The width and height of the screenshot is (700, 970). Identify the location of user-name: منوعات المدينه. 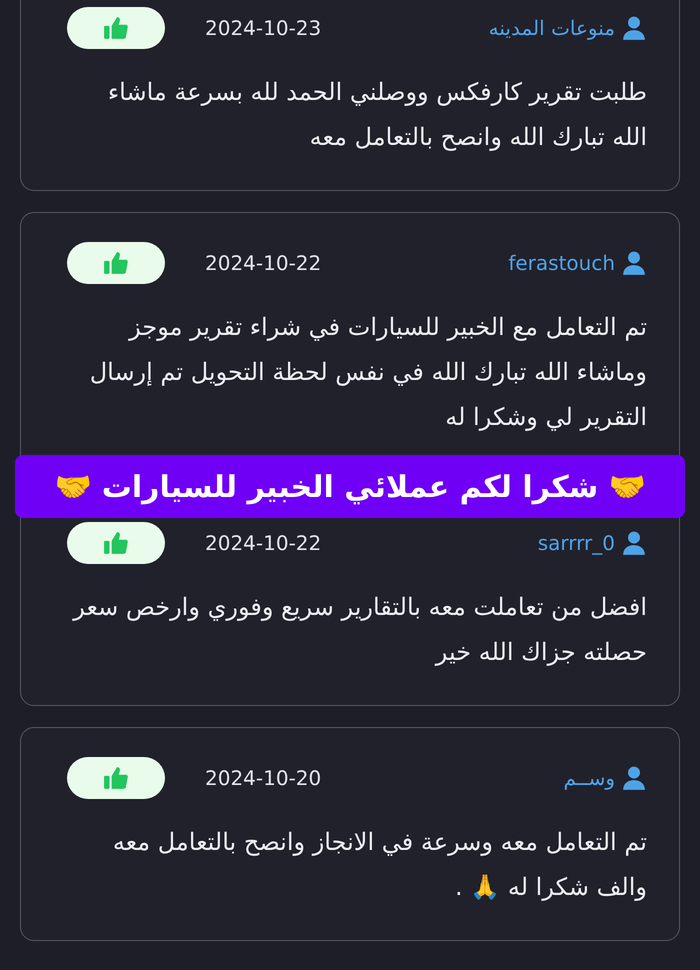
(567, 28).